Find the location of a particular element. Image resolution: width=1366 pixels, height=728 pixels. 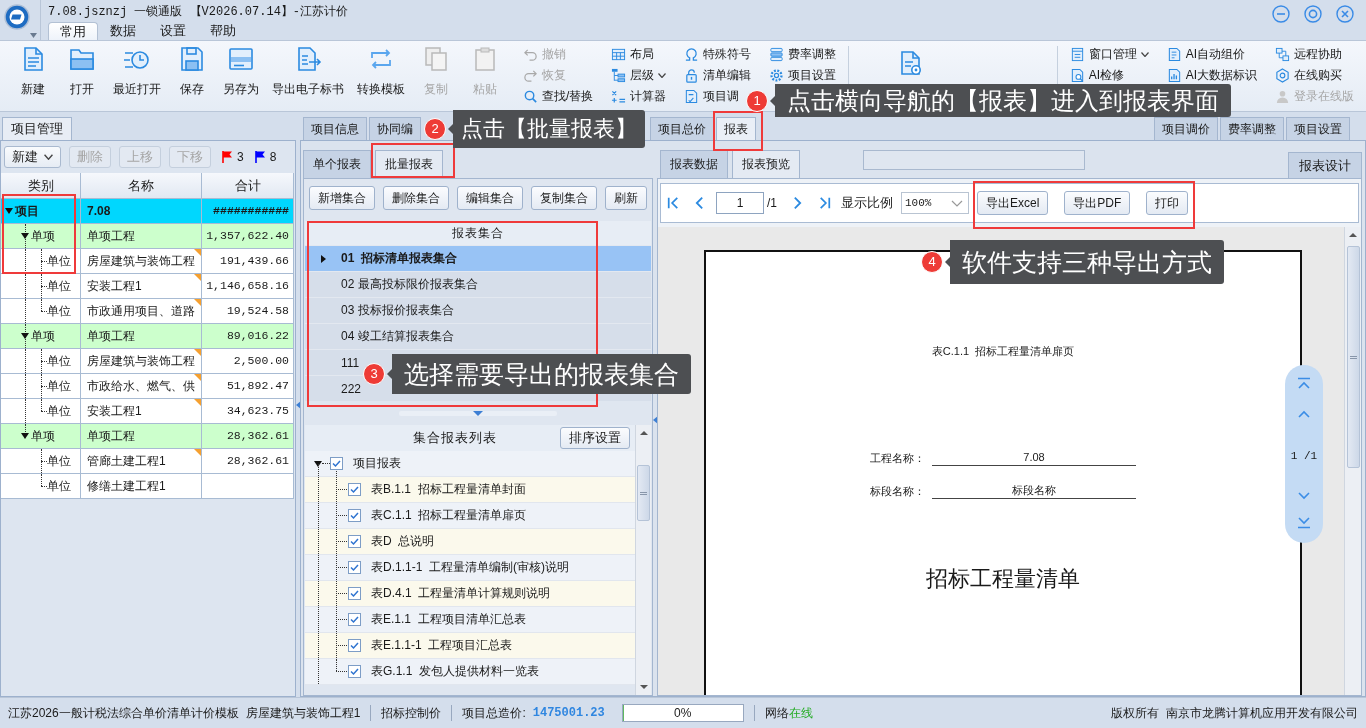

network-status: 在线 is located at coordinates (800, 713).